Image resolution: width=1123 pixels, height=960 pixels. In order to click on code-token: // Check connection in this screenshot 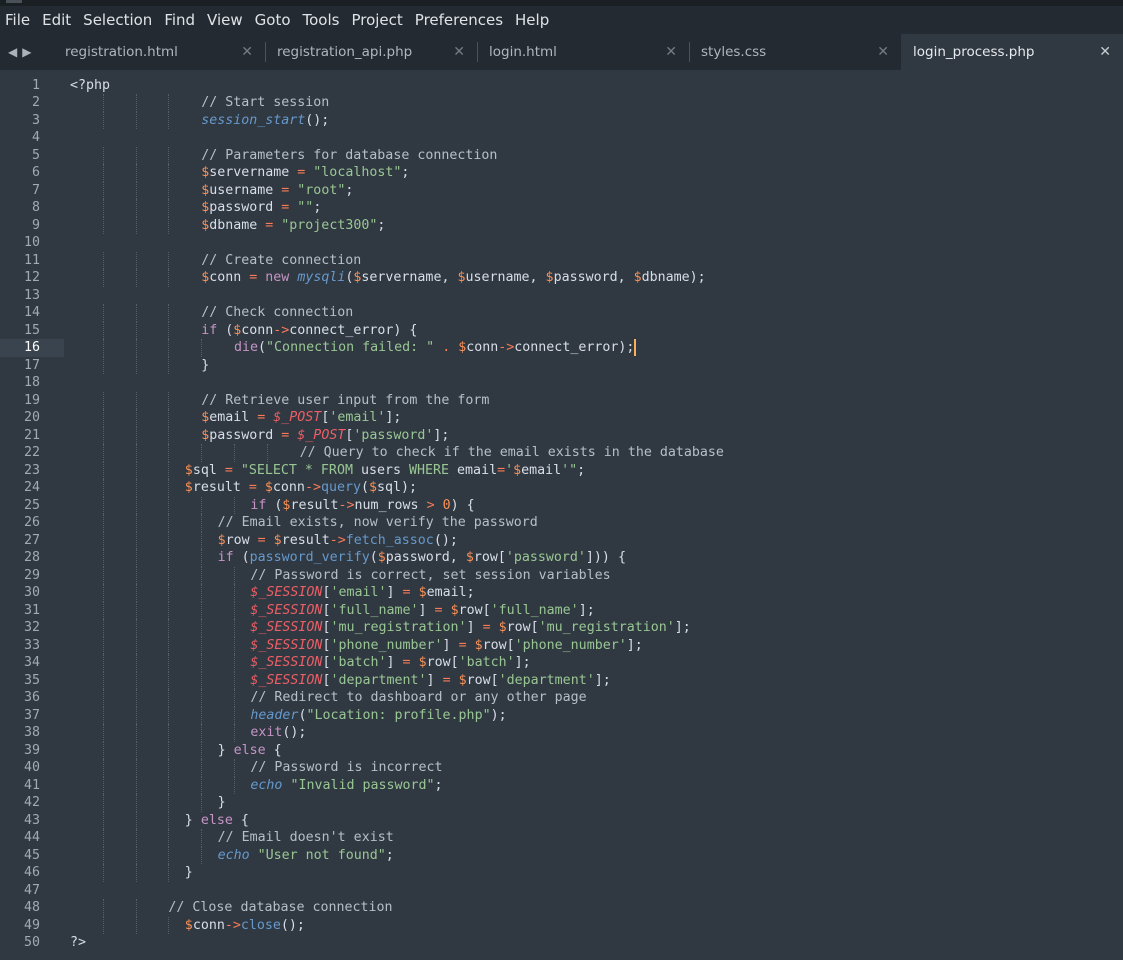, I will do `click(277, 312)`.